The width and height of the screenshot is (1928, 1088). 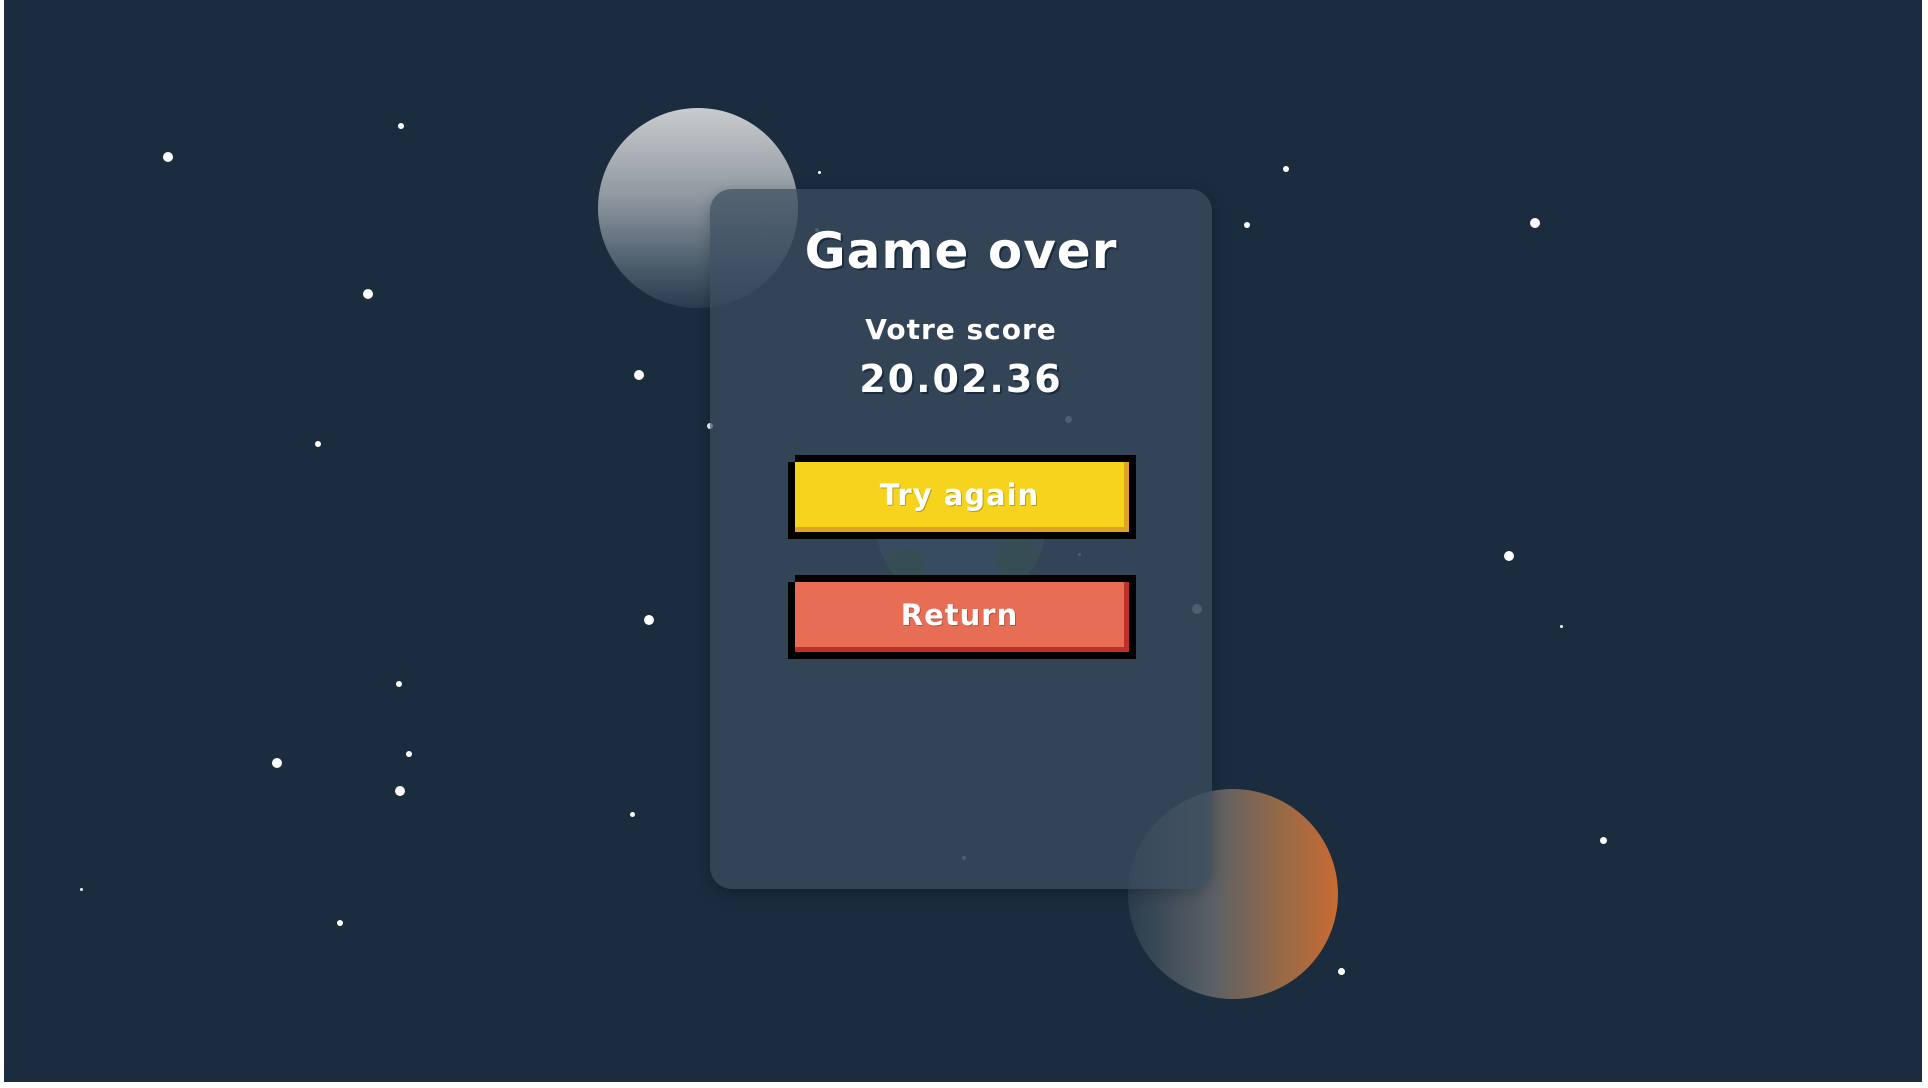 I want to click on score-value: 20.02.36, so click(x=961, y=379).